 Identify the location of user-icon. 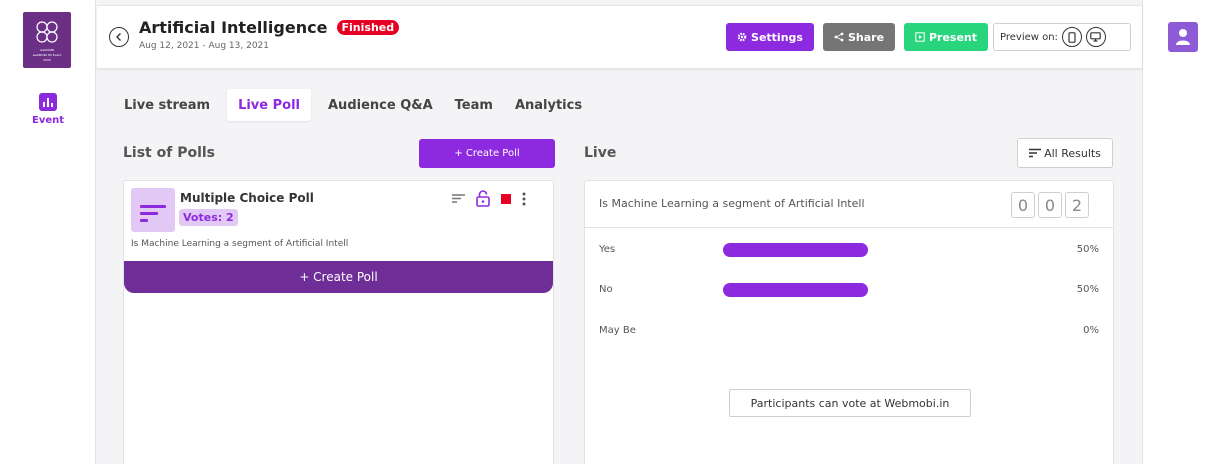
(1183, 37).